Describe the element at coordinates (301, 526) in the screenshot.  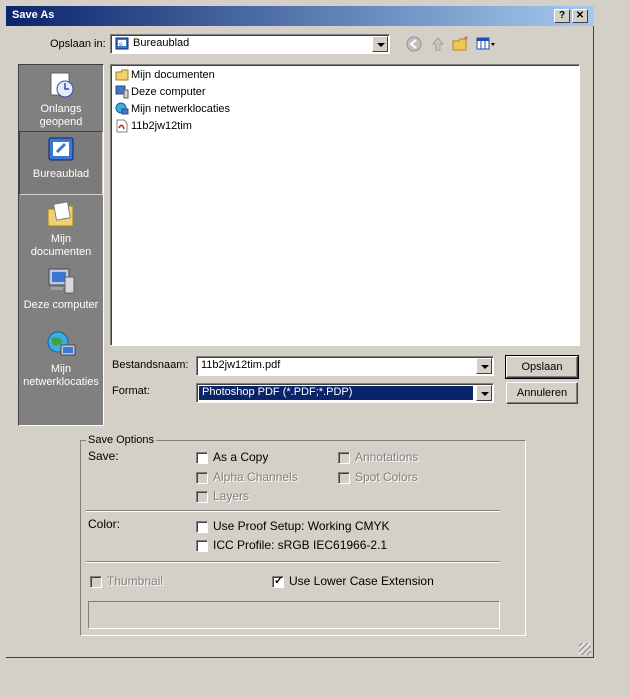
I see `proof-setup-label: Use Proof Setup: Working CMYK` at that location.